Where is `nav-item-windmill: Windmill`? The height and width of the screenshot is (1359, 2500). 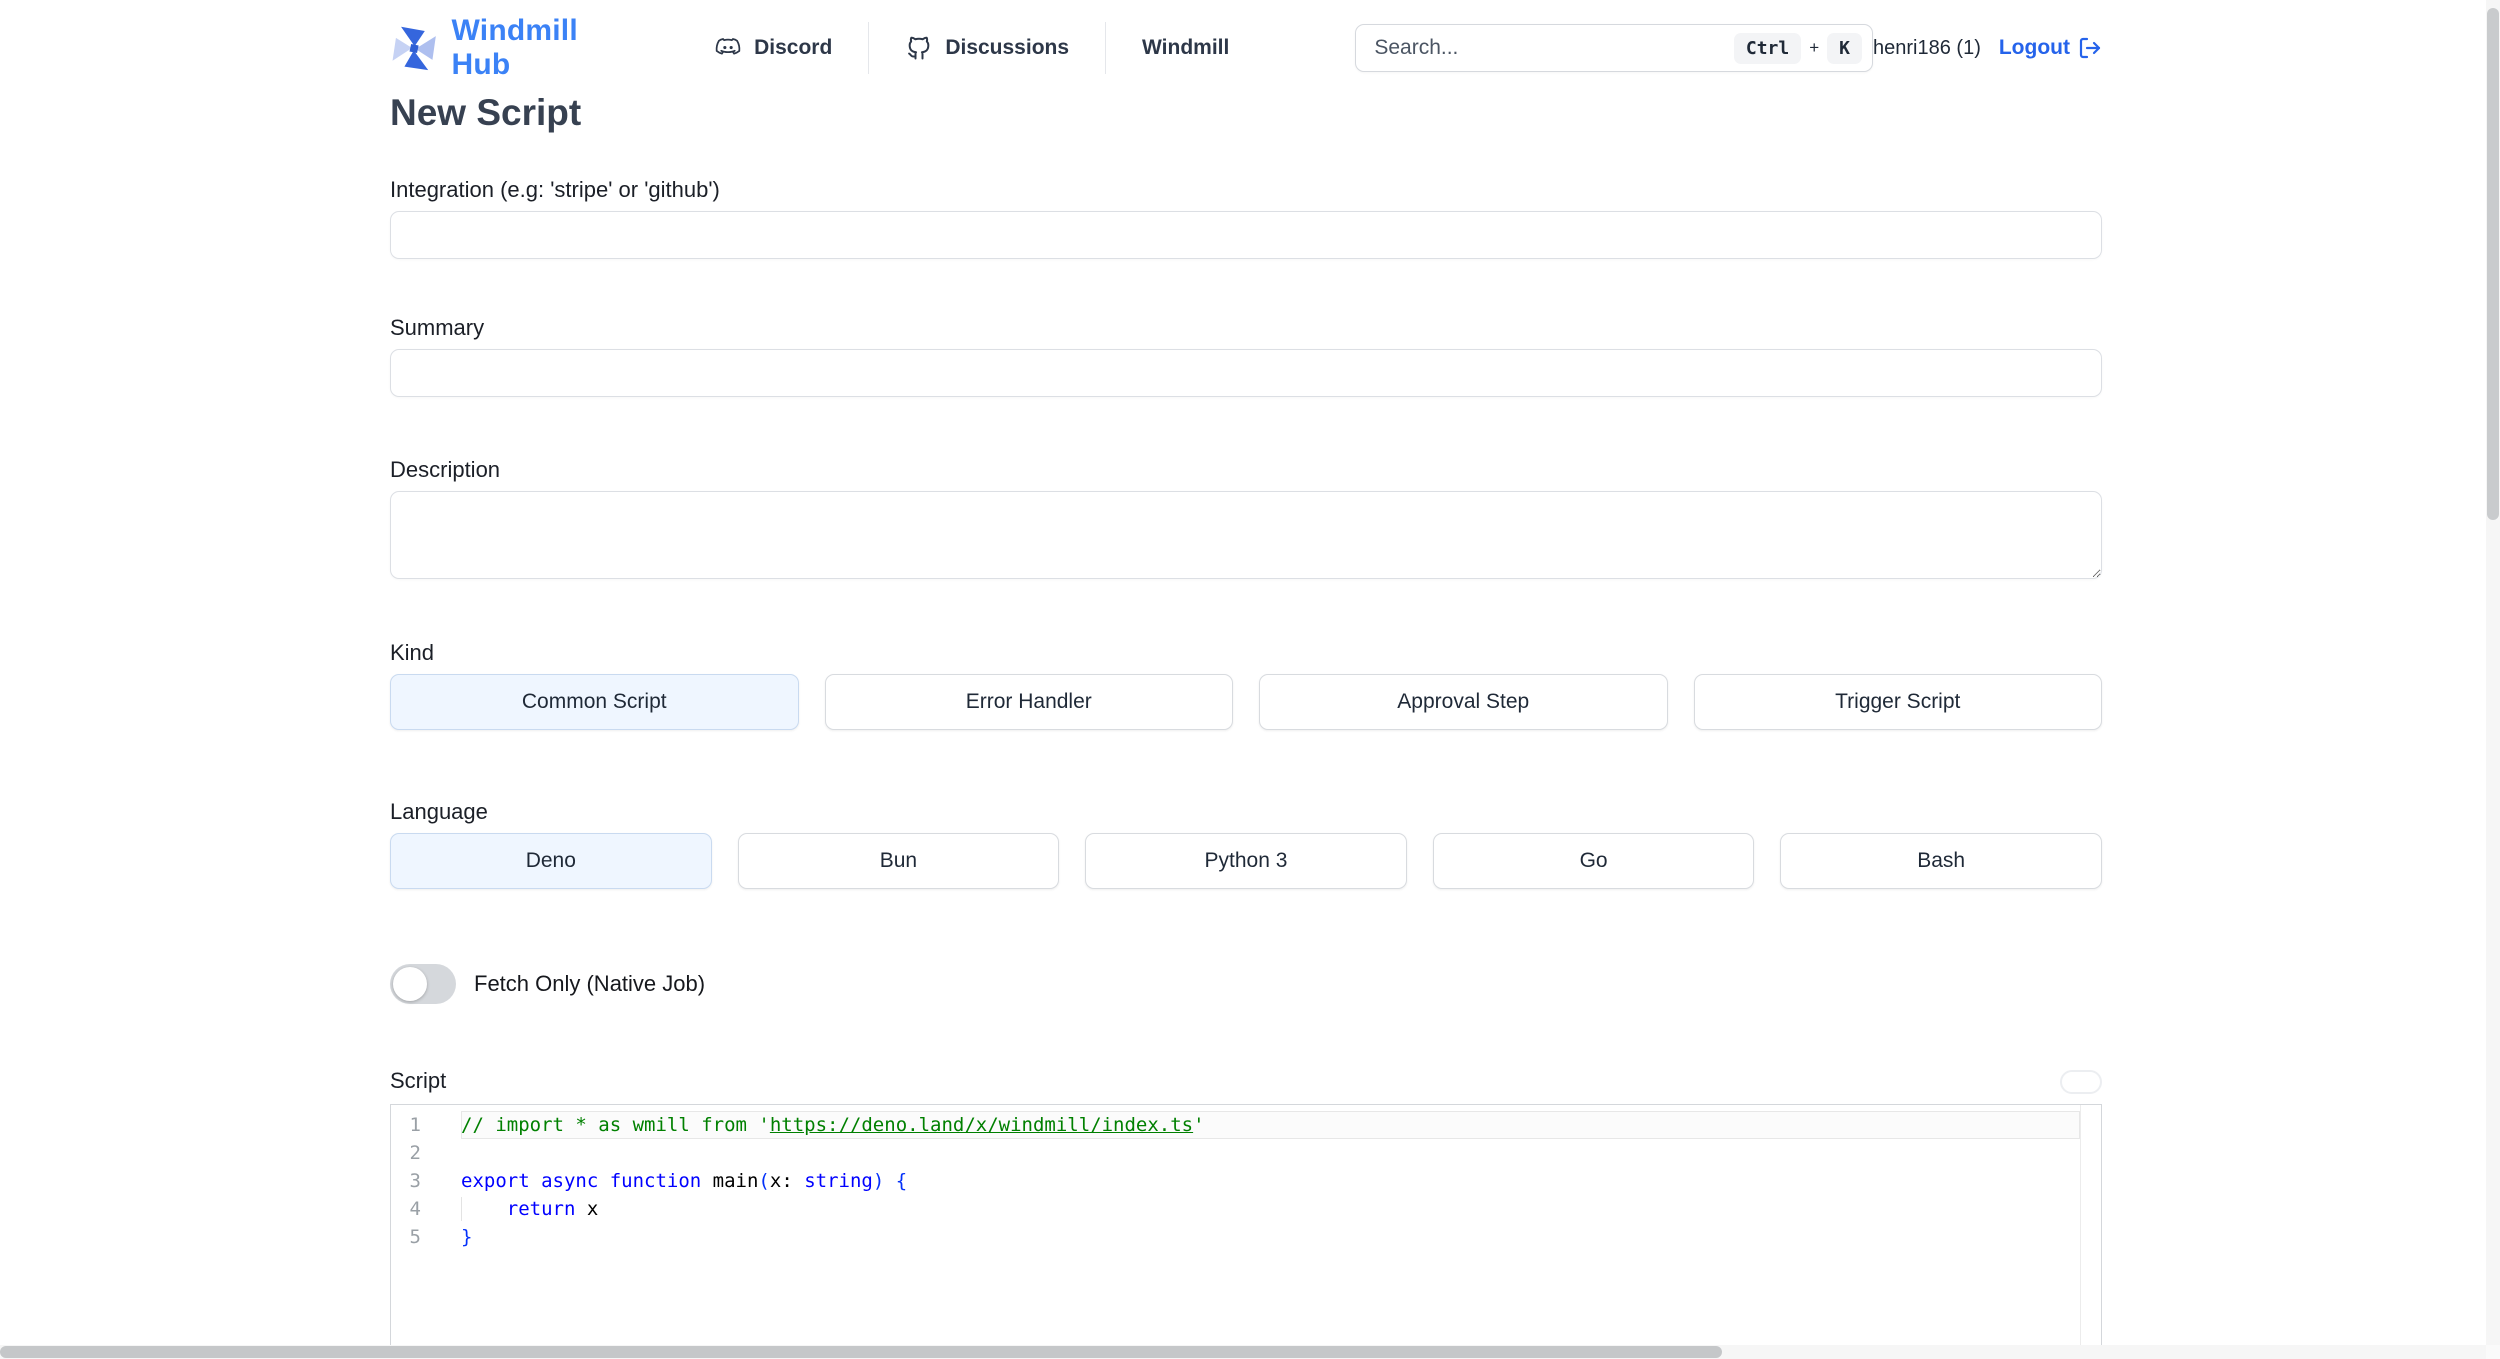
nav-item-windmill: Windmill is located at coordinates (1185, 48).